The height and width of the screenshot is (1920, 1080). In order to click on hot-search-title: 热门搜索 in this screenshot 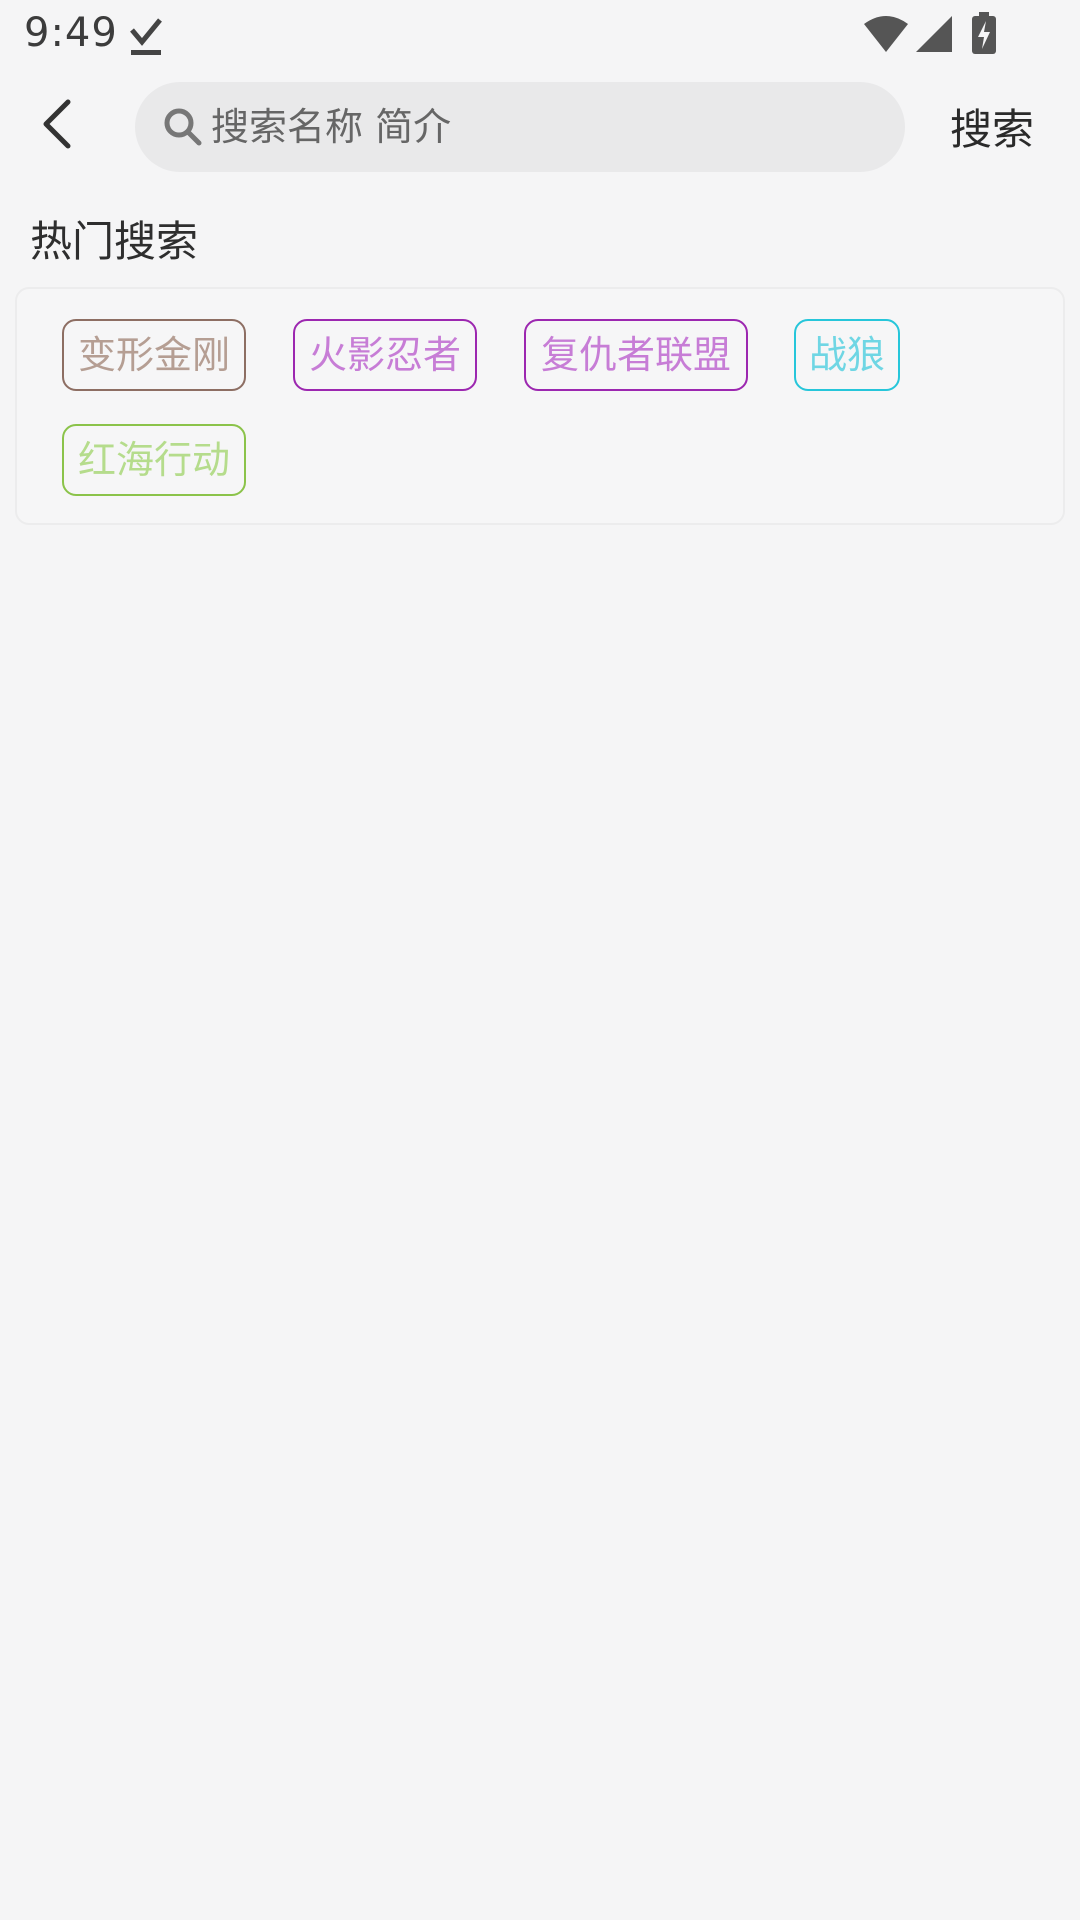, I will do `click(114, 241)`.